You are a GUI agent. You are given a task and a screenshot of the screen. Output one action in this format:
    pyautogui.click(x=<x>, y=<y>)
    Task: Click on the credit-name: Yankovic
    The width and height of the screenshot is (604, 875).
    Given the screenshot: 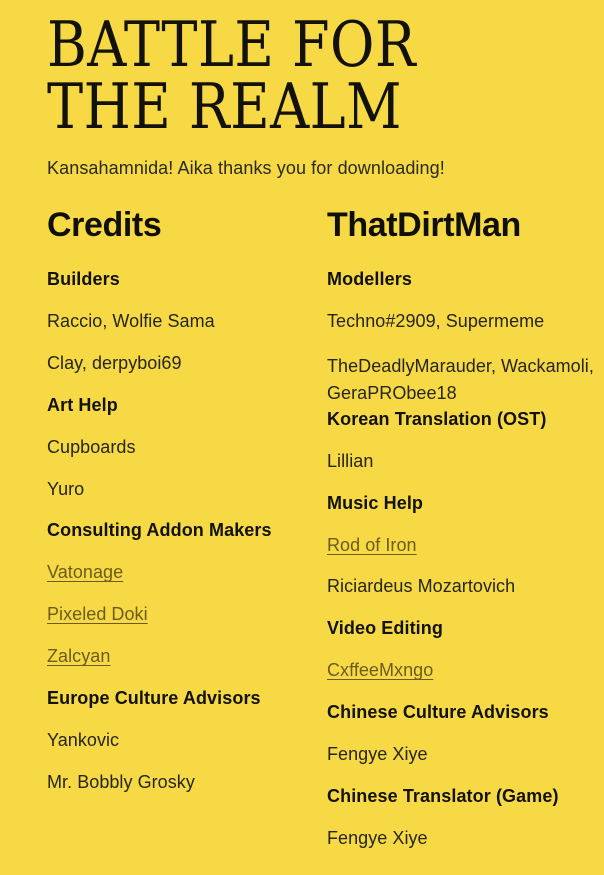 What is the action you would take?
    pyautogui.click(x=83, y=740)
    